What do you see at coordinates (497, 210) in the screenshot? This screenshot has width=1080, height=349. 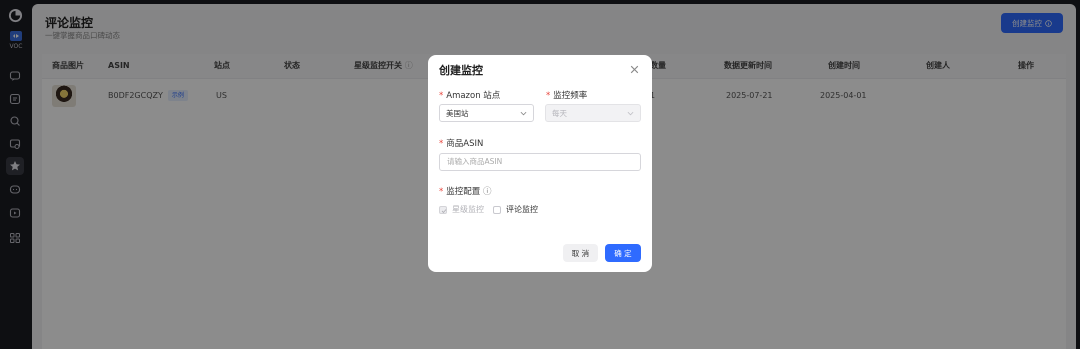 I see `review-monitor-checkbox` at bounding box center [497, 210].